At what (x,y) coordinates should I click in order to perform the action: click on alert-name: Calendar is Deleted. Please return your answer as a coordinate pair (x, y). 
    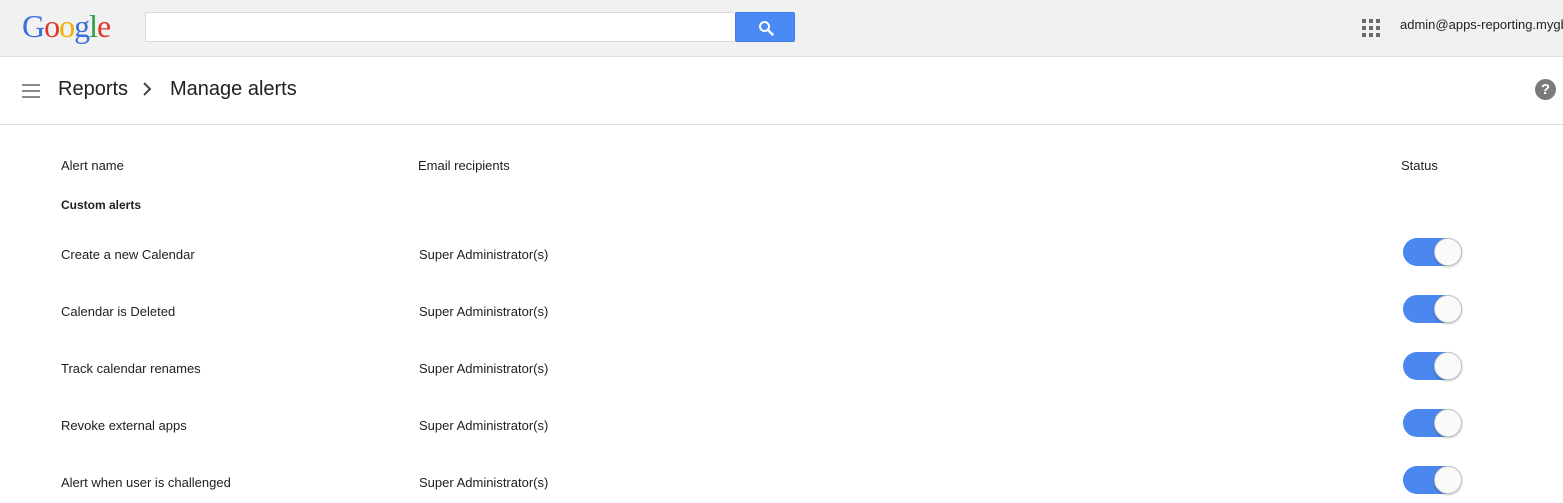
    Looking at the image, I should click on (118, 311).